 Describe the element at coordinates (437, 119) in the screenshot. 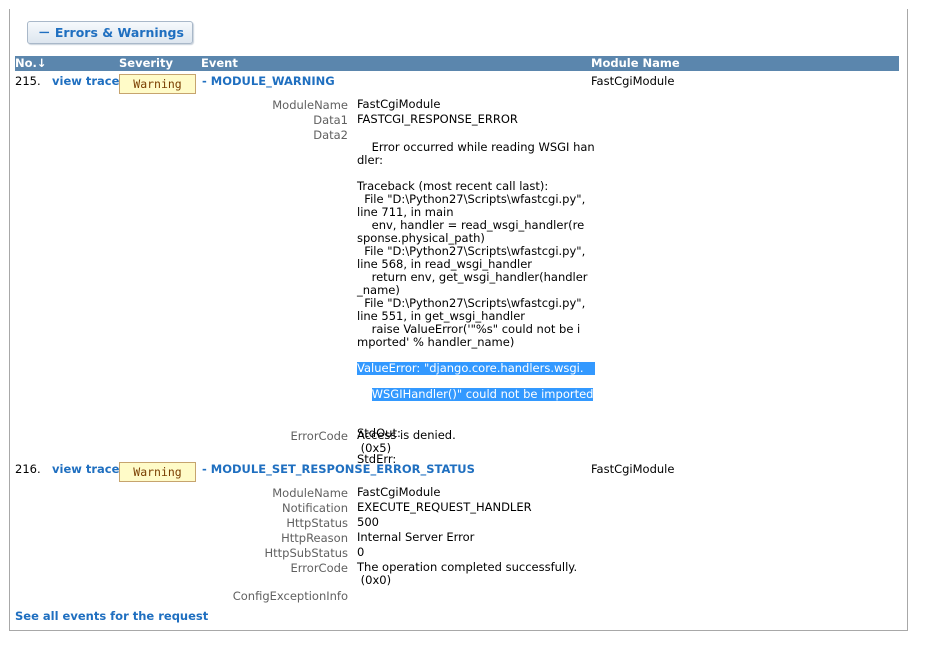

I see `detail-value: FASTCGI_RESPONSE_ERROR` at that location.